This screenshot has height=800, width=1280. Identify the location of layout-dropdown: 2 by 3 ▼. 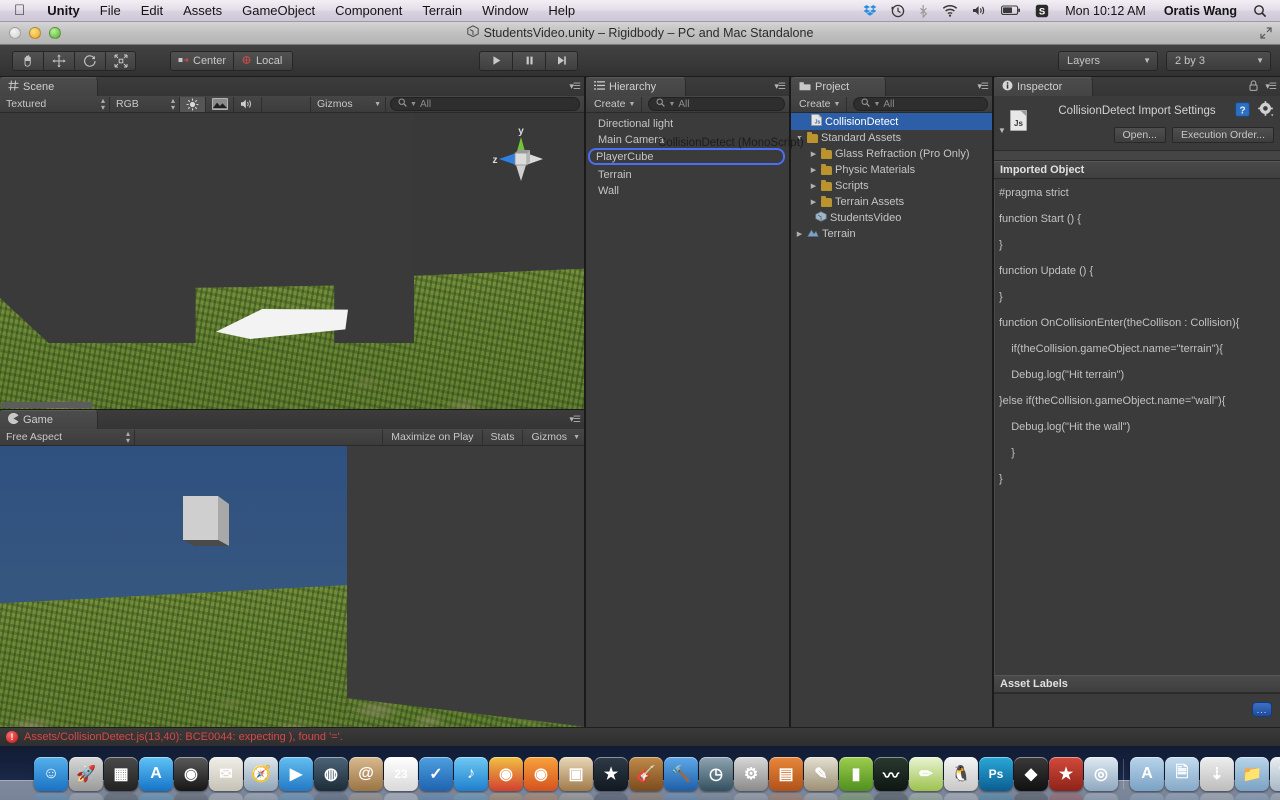
(1218, 60).